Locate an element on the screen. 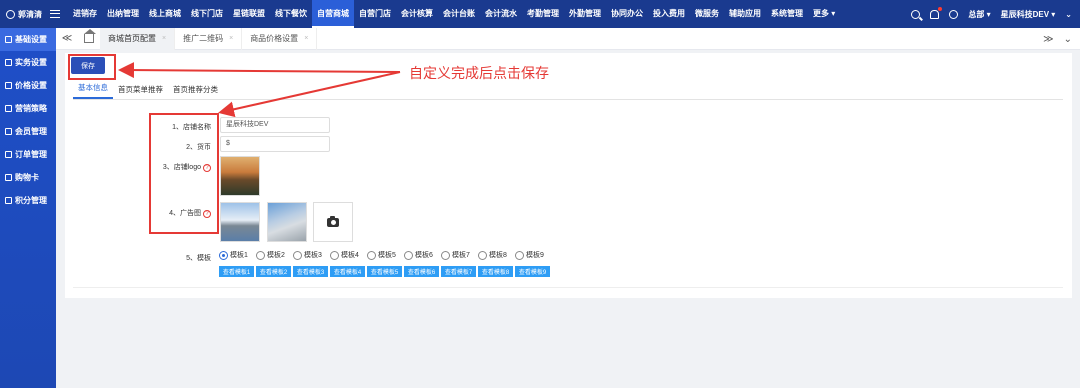  view-template-button: 查看模板4 is located at coordinates (347, 271).